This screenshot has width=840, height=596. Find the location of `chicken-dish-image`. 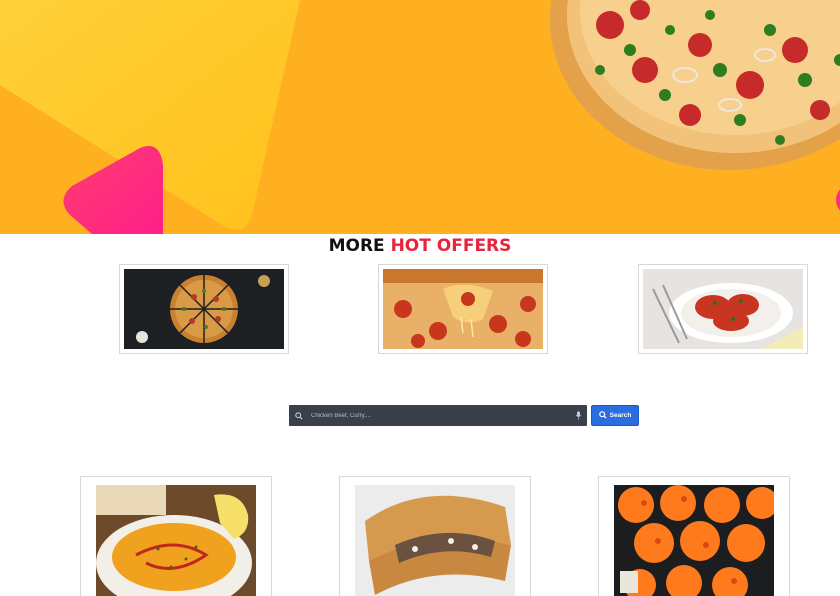

chicken-dish-image is located at coordinates (723, 309).